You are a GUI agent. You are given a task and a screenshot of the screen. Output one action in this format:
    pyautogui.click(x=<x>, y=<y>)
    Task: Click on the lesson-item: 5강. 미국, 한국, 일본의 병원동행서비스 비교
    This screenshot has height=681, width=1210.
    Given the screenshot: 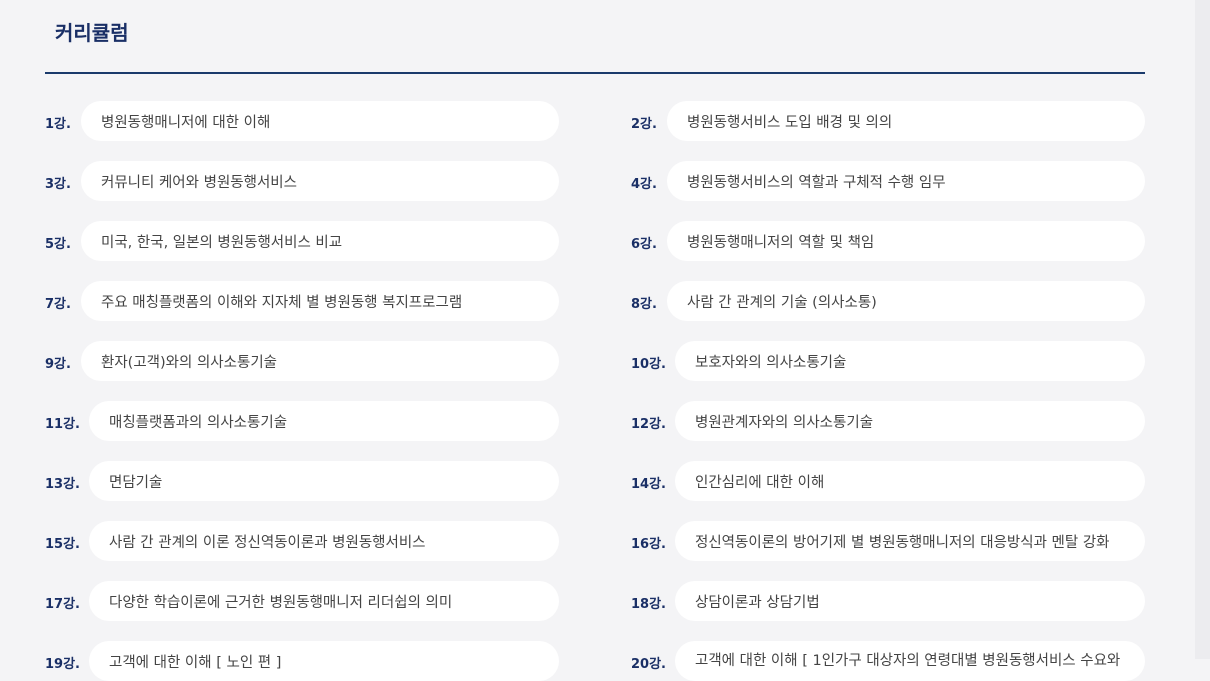 What is the action you would take?
    pyautogui.click(x=302, y=241)
    